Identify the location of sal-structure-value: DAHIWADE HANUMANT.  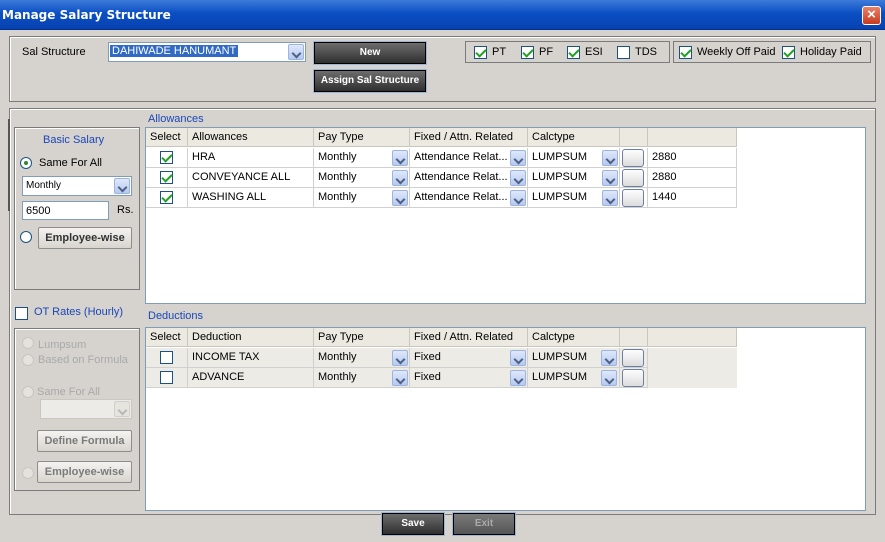
(174, 51).